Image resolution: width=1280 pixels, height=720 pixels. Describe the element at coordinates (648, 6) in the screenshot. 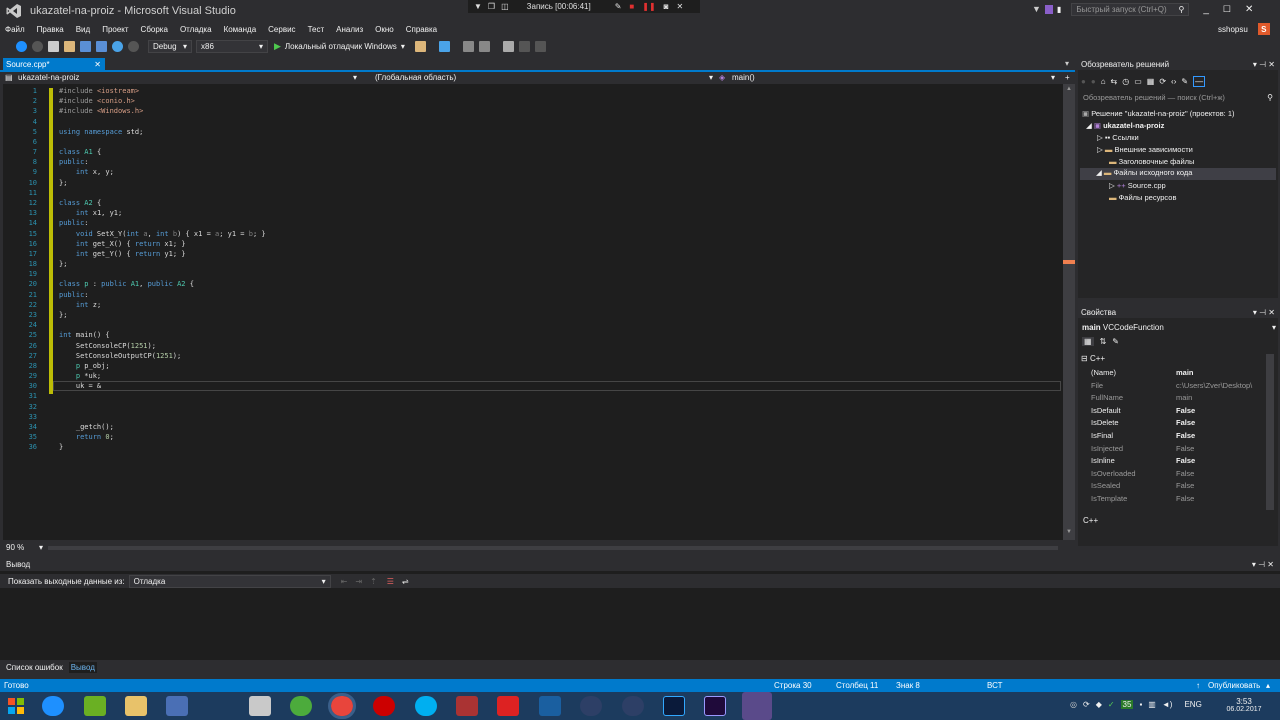

I see `pause-icon: ❚❚` at that location.